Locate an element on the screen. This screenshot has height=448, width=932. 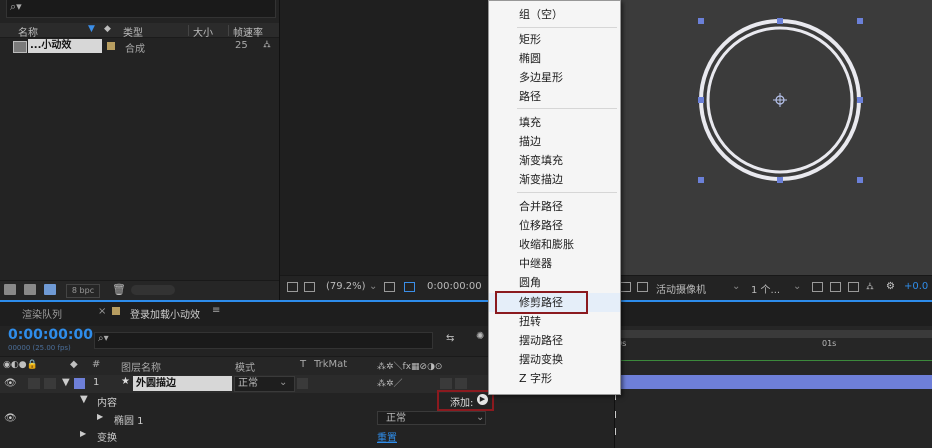
sort-chevron-icon: ▼ is located at coordinates (91, 29).